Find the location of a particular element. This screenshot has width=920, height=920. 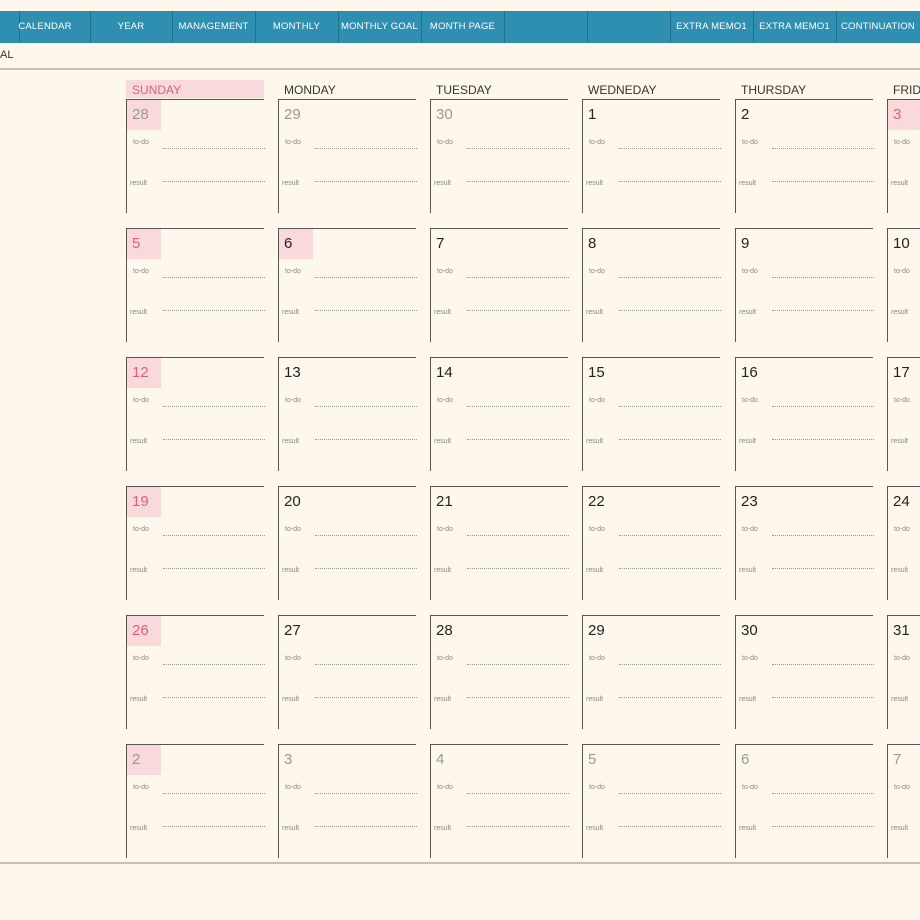

day-cell: 3 to-do result is located at coordinates (347, 801).